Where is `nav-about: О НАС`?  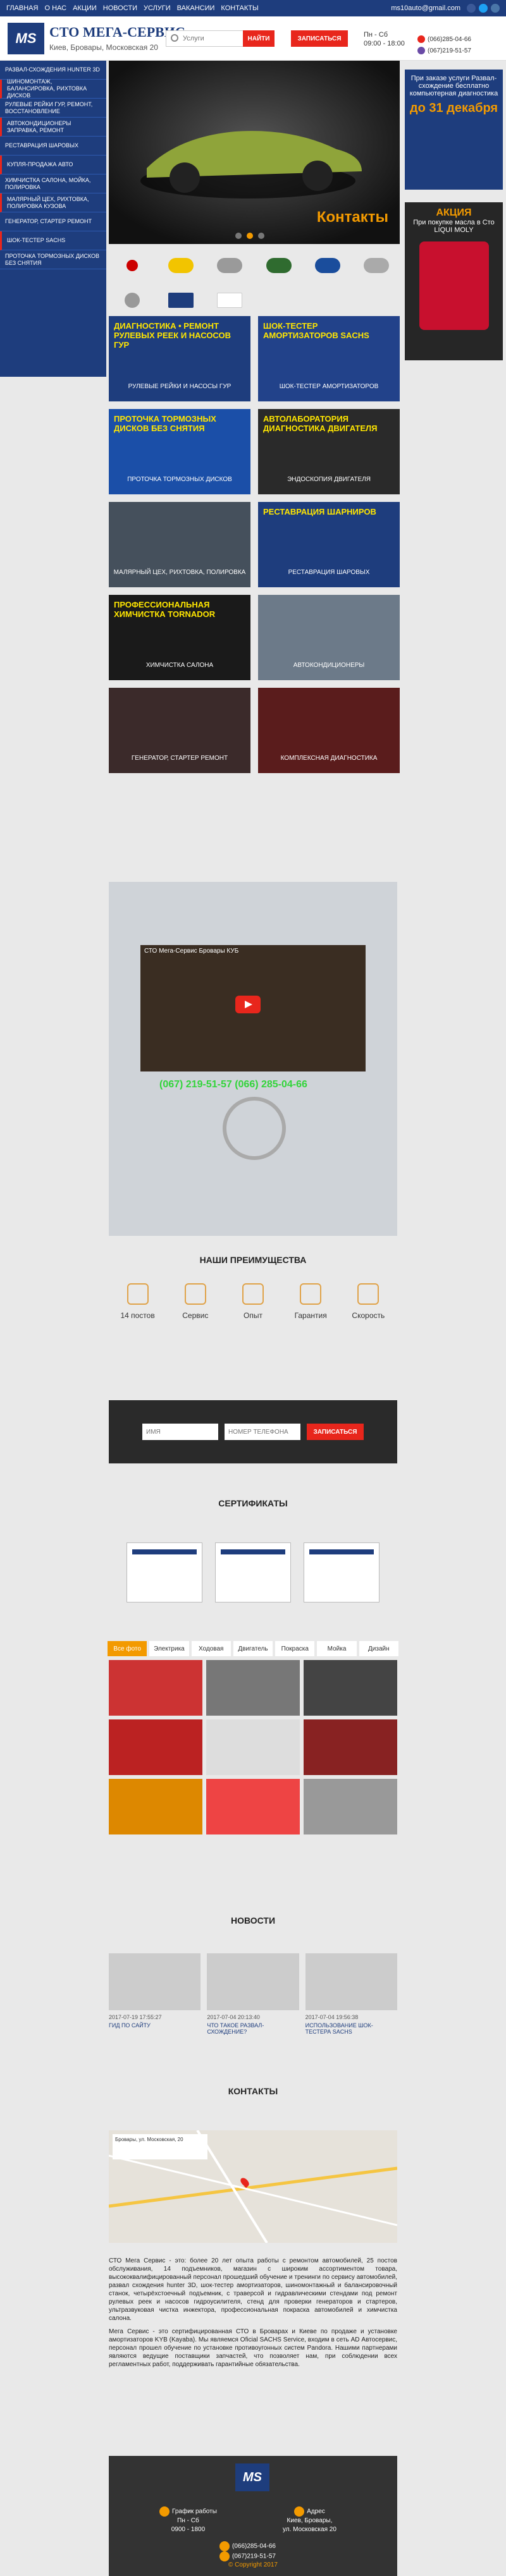
nav-about: О НАС is located at coordinates (55, 8).